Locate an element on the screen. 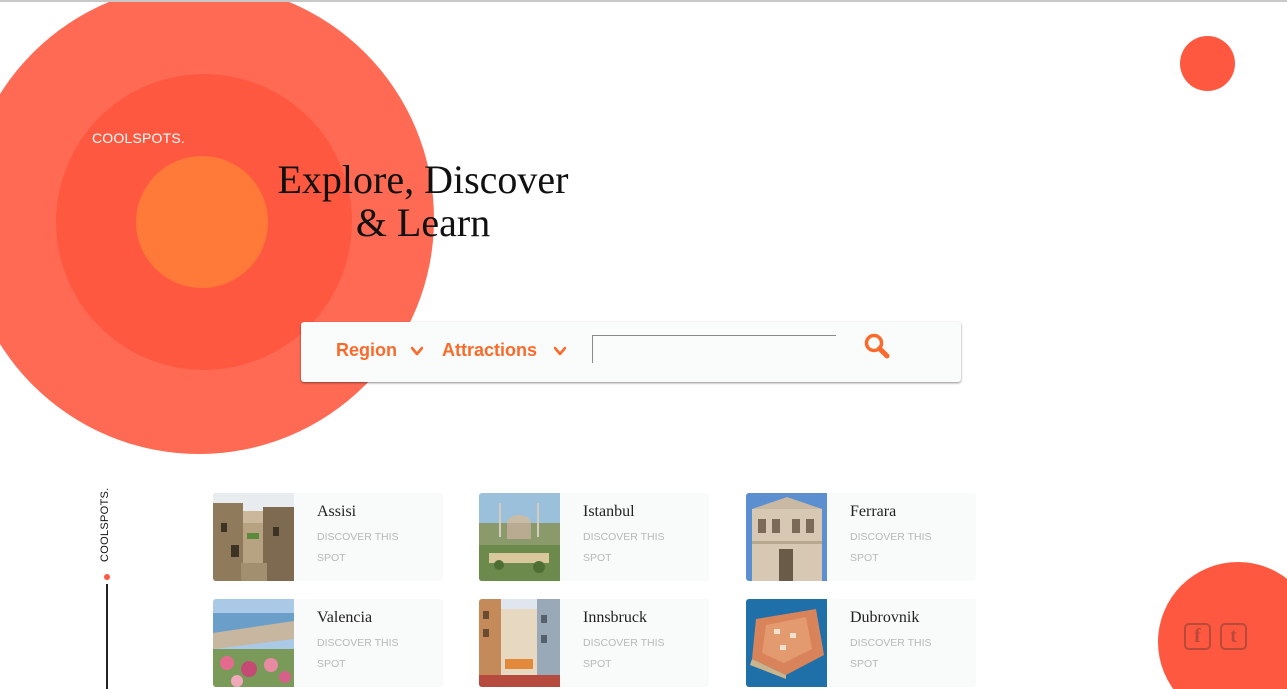 Image resolution: width=1287 pixels, height=689 pixels. spot-name: Istanbul is located at coordinates (609, 511).